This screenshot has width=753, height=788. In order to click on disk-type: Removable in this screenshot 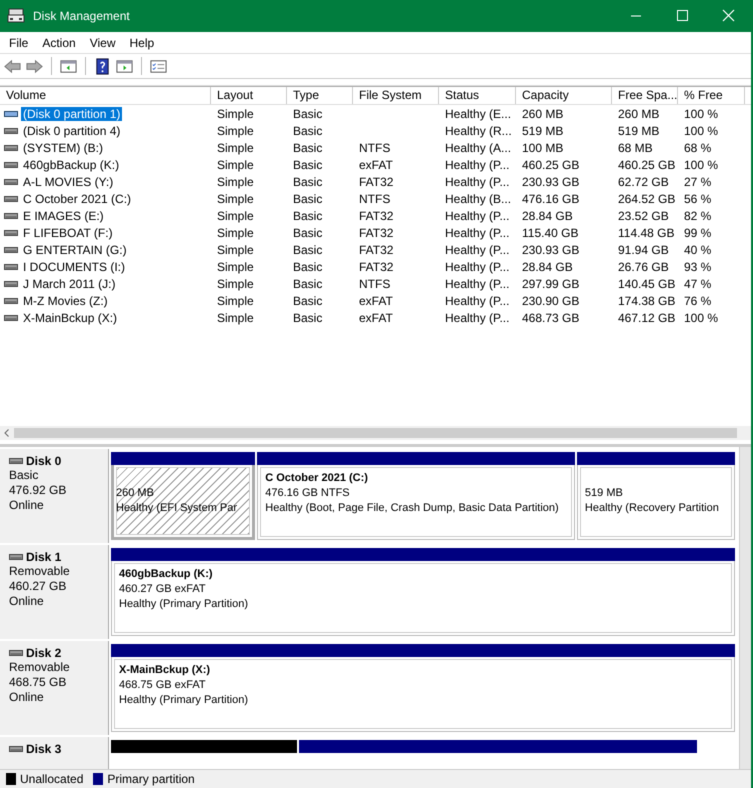, I will do `click(40, 571)`.